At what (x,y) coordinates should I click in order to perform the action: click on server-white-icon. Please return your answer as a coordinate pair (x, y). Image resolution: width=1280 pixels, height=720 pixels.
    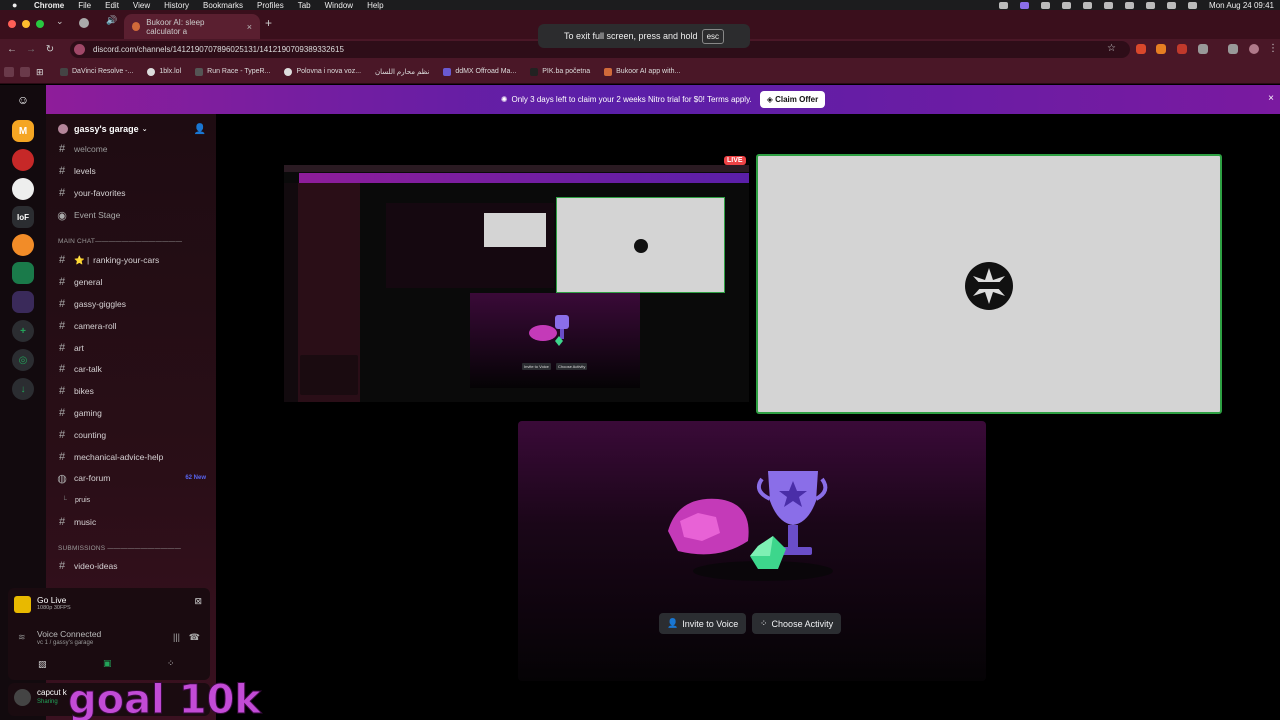
    Looking at the image, I should click on (23, 189).